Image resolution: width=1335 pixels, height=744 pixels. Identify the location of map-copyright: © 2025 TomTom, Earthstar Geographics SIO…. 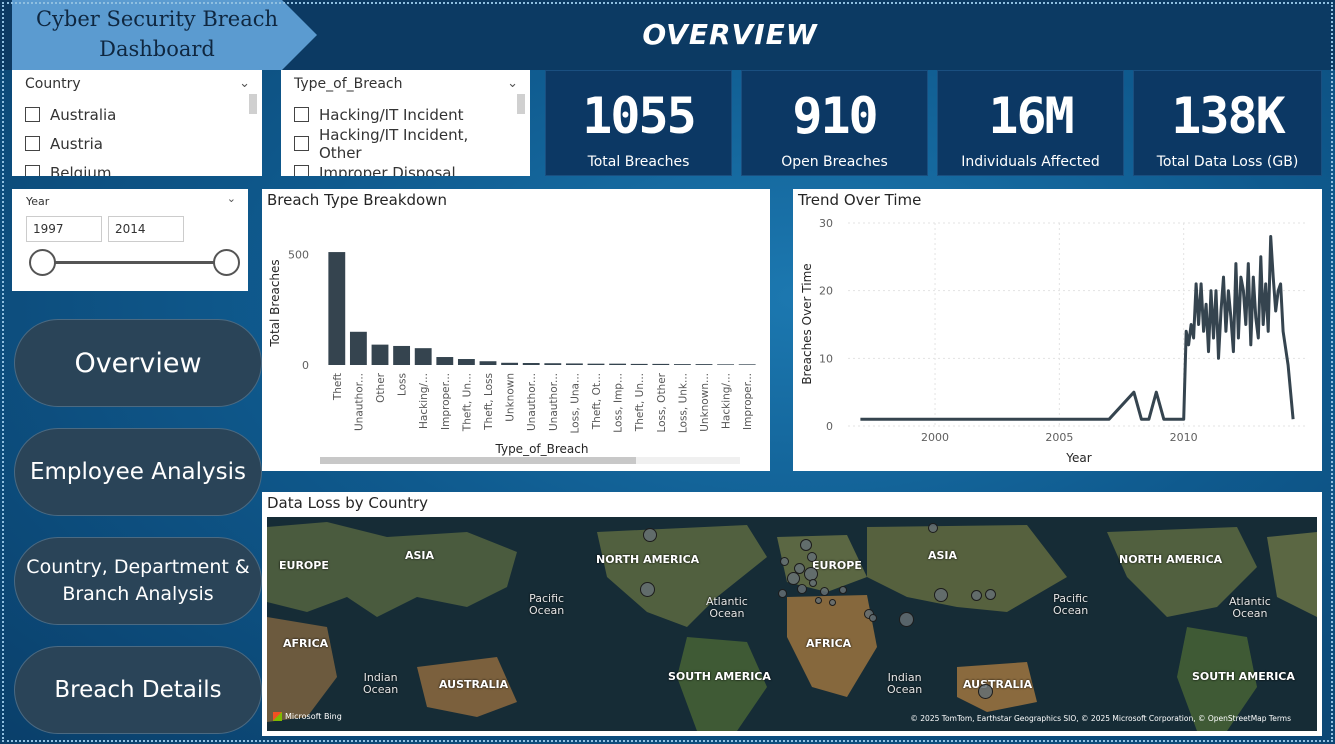
(1100, 718).